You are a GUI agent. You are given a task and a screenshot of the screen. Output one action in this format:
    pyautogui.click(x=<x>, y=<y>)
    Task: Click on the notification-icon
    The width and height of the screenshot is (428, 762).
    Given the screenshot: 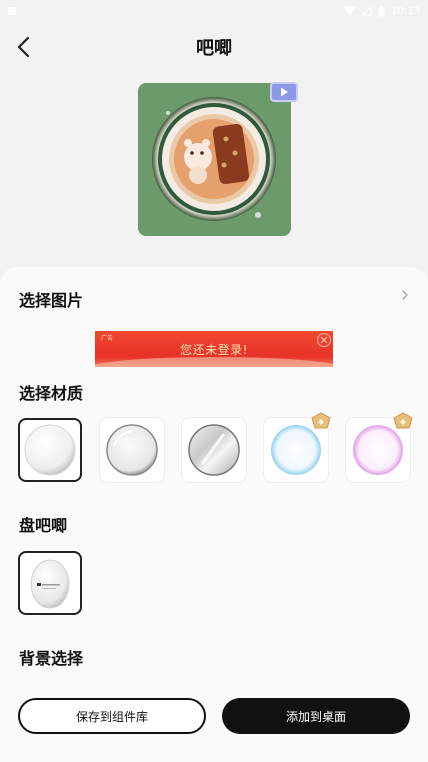 What is the action you would take?
    pyautogui.click(x=12, y=11)
    